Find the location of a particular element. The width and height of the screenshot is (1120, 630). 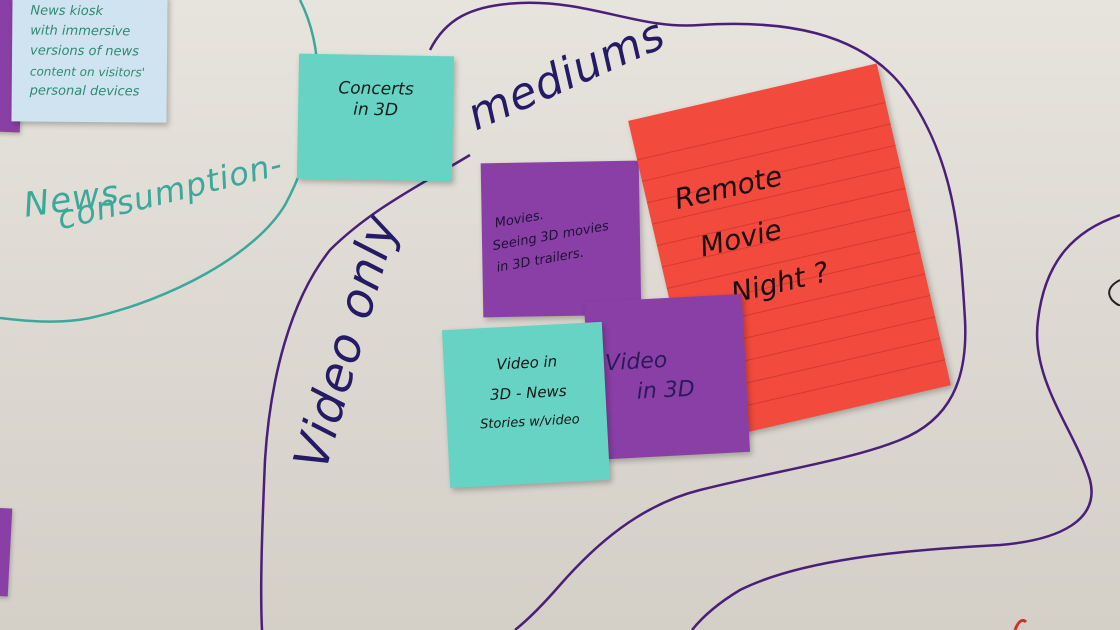

concerts-line: in 3D is located at coordinates (376, 110).